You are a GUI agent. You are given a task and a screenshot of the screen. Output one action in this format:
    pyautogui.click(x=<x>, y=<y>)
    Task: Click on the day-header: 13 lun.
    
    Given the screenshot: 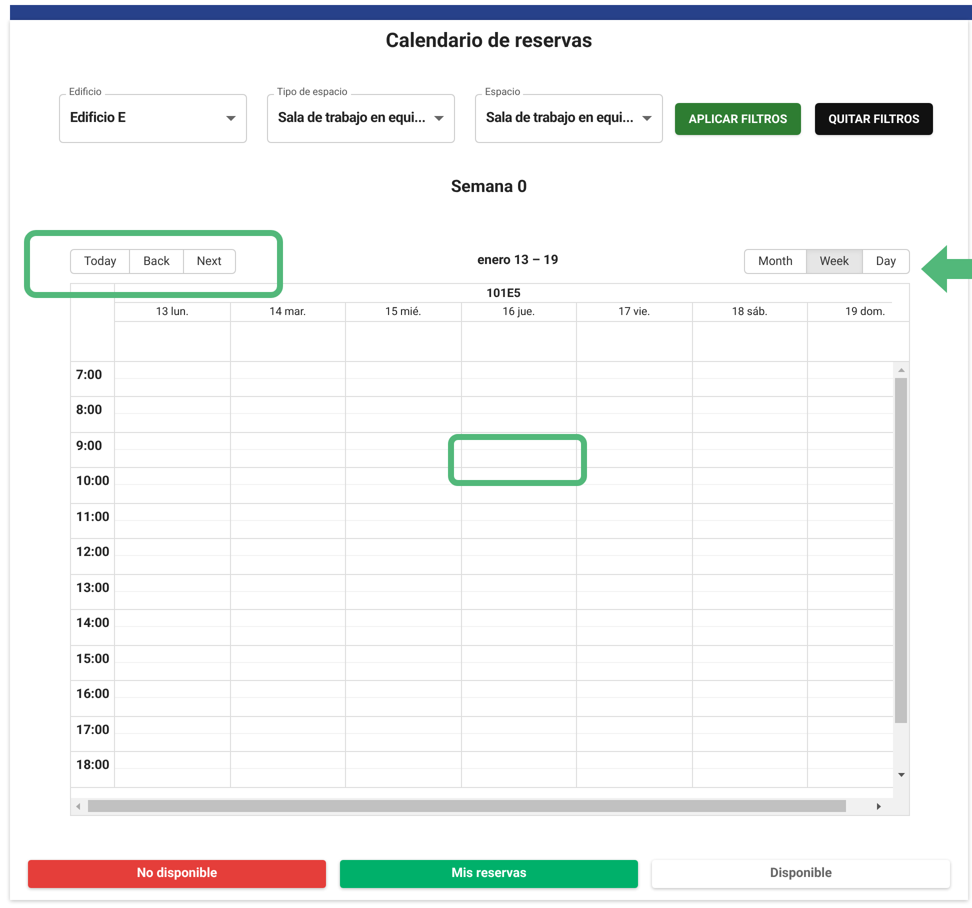 What is the action you would take?
    pyautogui.click(x=172, y=311)
    